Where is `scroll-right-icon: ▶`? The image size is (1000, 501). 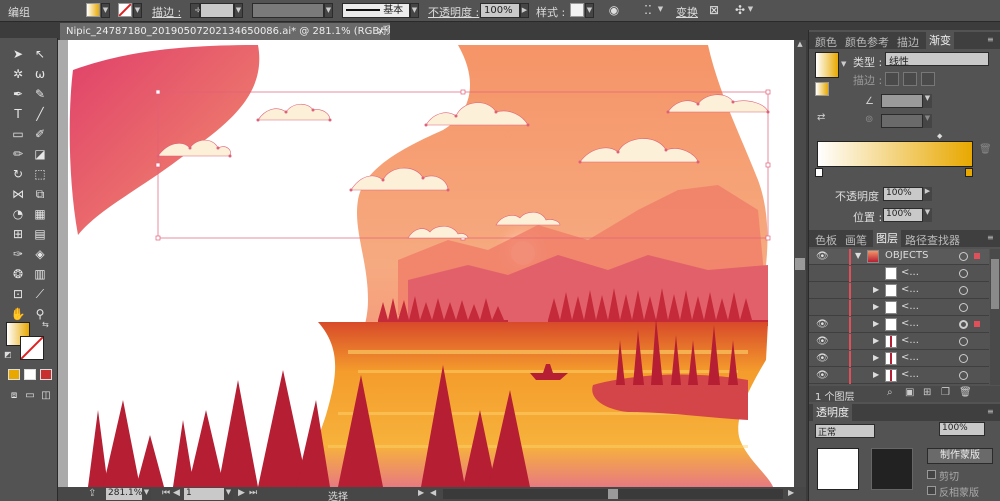 scroll-right-icon: ▶ is located at coordinates (791, 492).